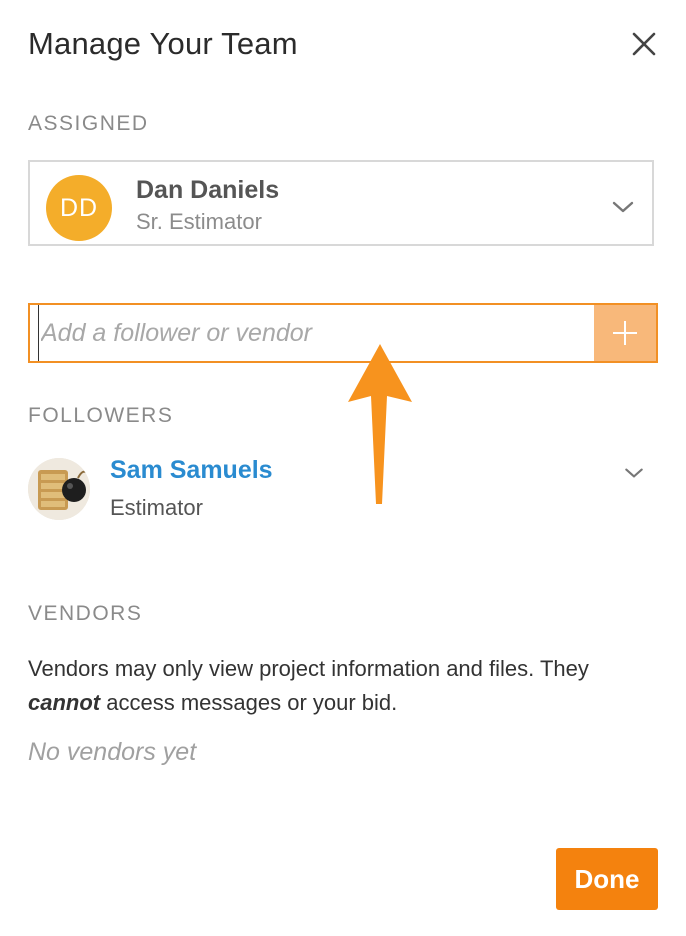  What do you see at coordinates (88, 123) in the screenshot?
I see `assigned-section-label: ASSIGNED` at bounding box center [88, 123].